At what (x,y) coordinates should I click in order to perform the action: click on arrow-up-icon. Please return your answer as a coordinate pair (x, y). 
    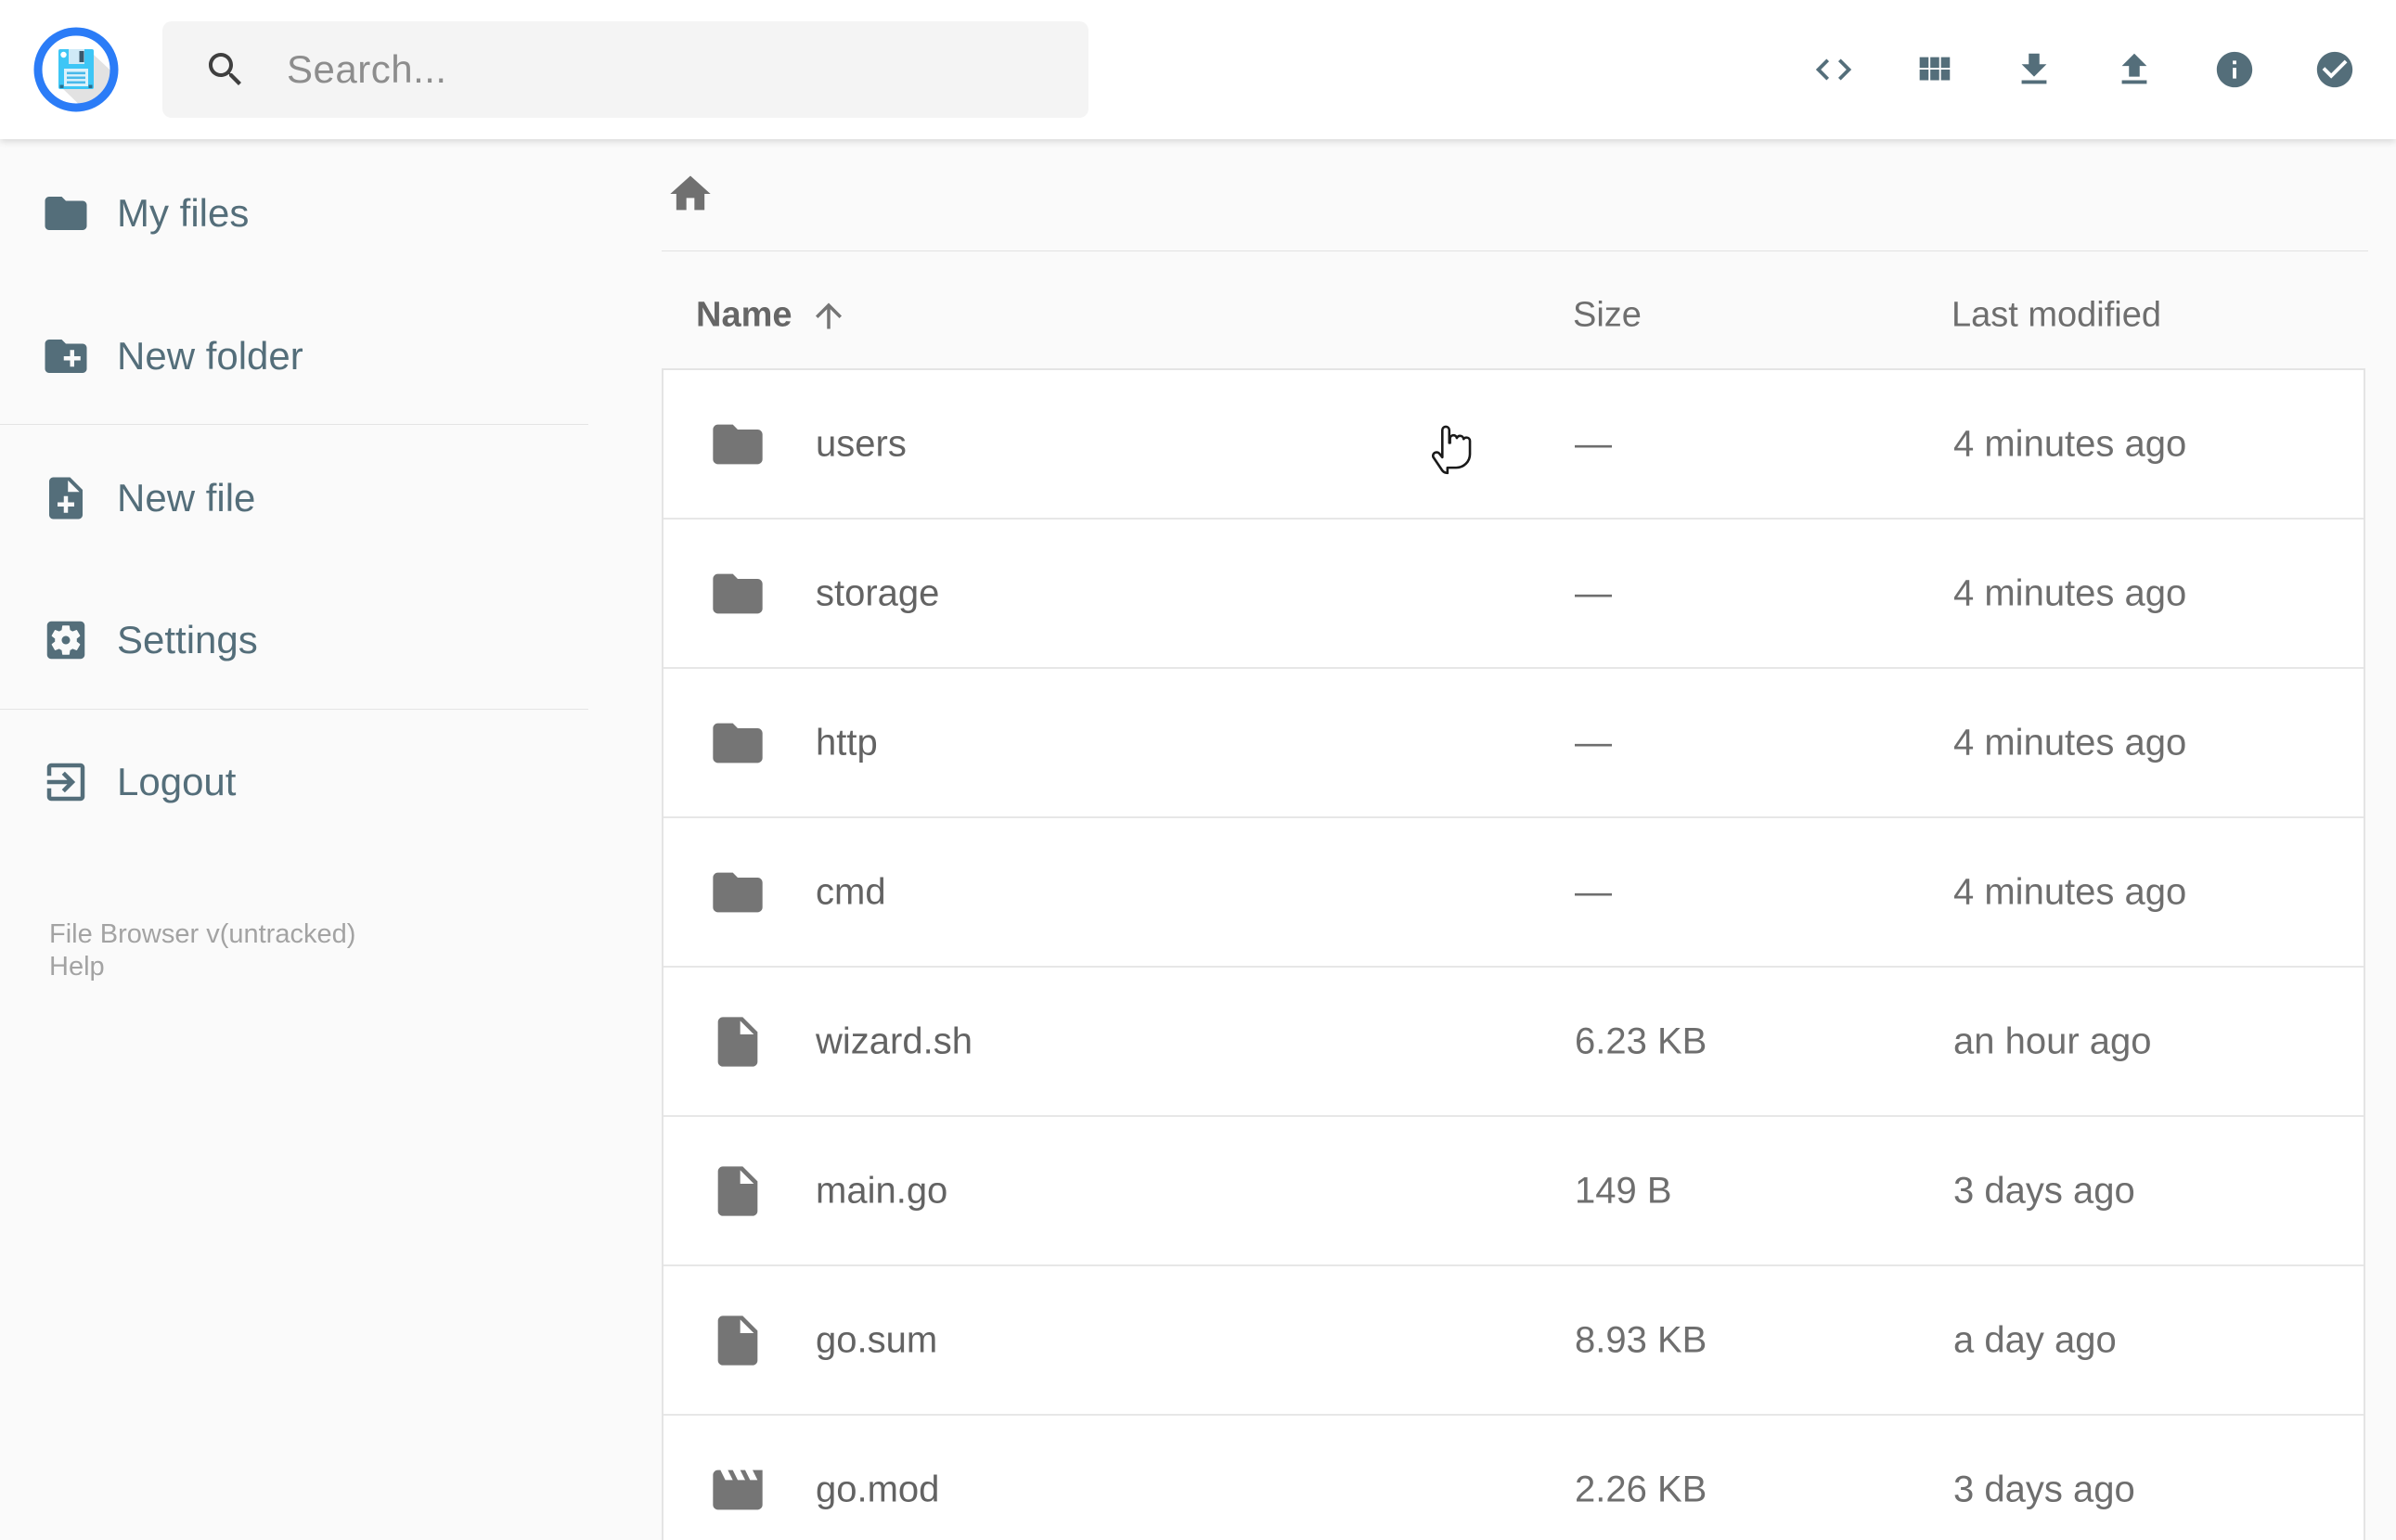
    Looking at the image, I should click on (828, 315).